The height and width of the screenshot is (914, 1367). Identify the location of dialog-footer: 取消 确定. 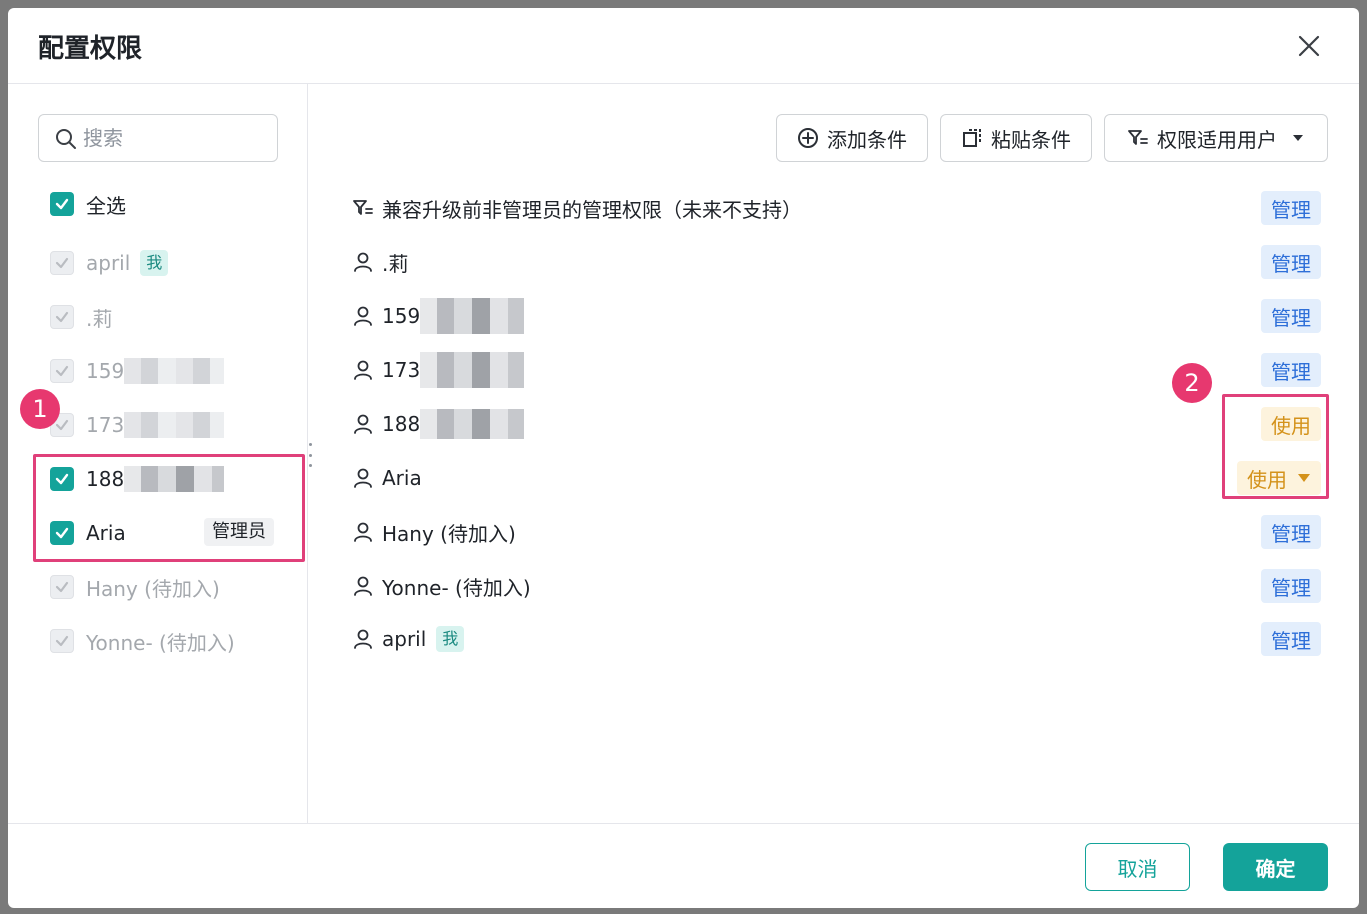
(683, 865).